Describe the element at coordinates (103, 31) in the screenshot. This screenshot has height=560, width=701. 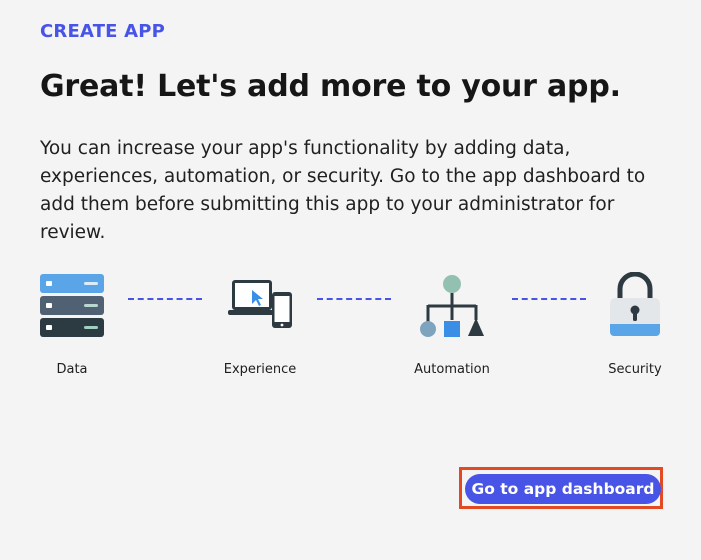
I see `section-eyebrow: CREATE APP` at that location.